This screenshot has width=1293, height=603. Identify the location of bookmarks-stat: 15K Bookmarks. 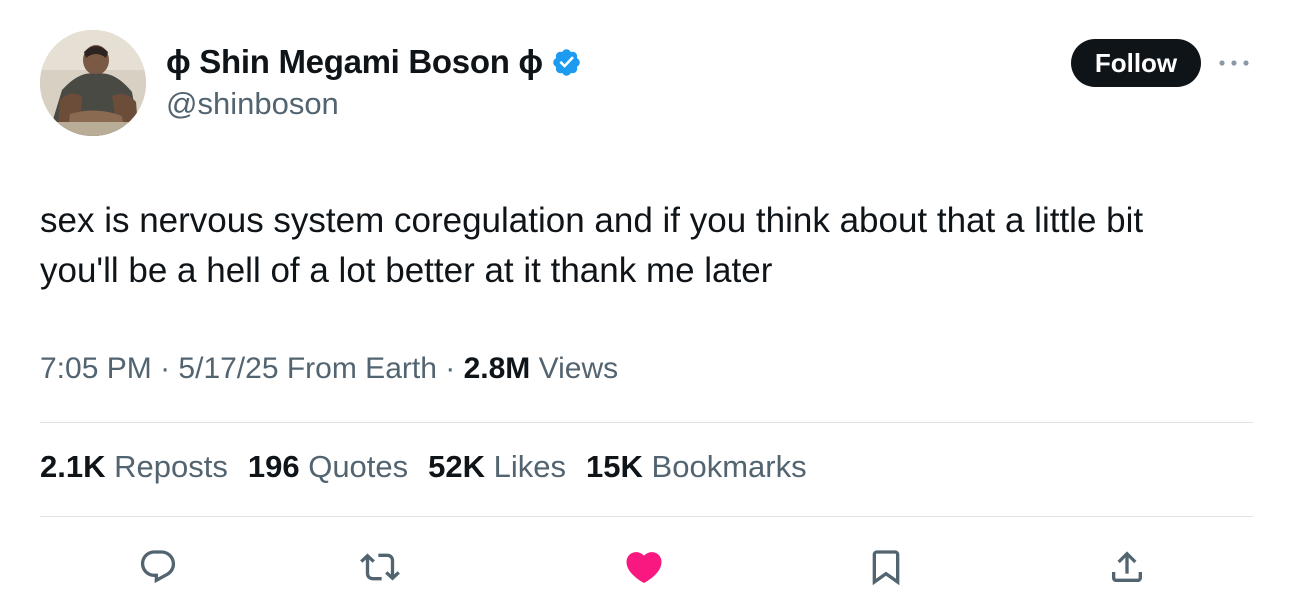
(696, 467).